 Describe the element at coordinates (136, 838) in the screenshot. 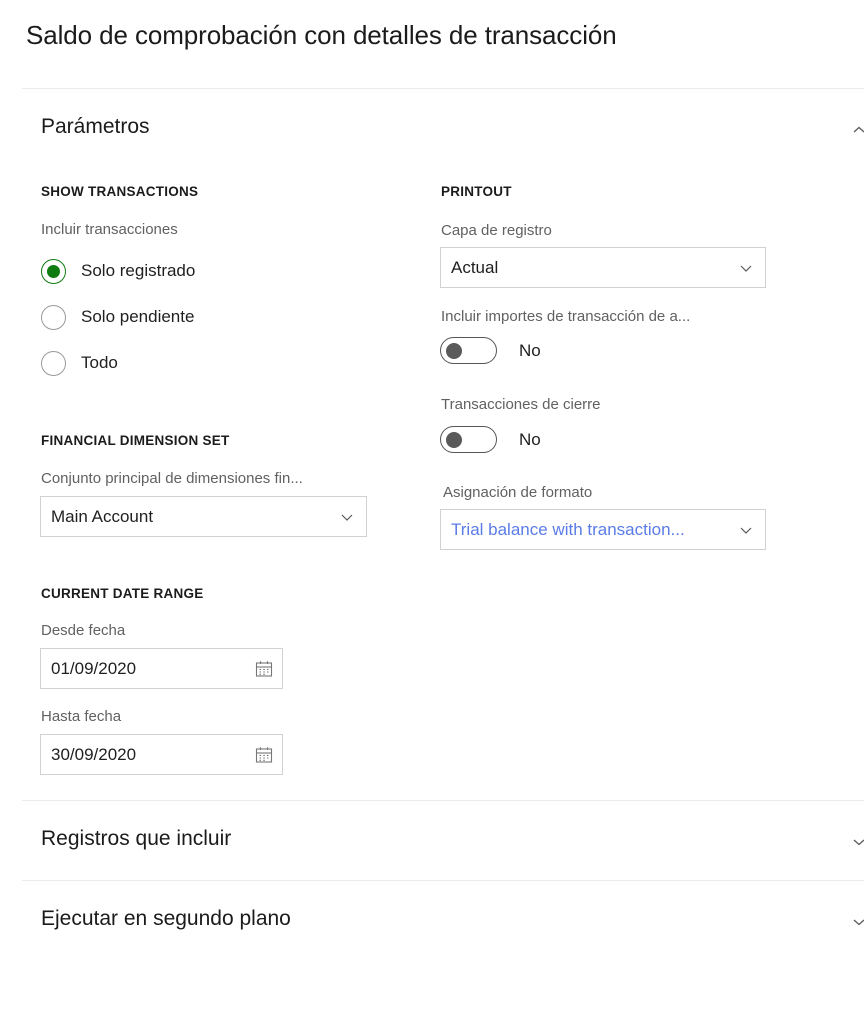

I see `section-title-registros-que-incluir: Registros que incluir` at that location.